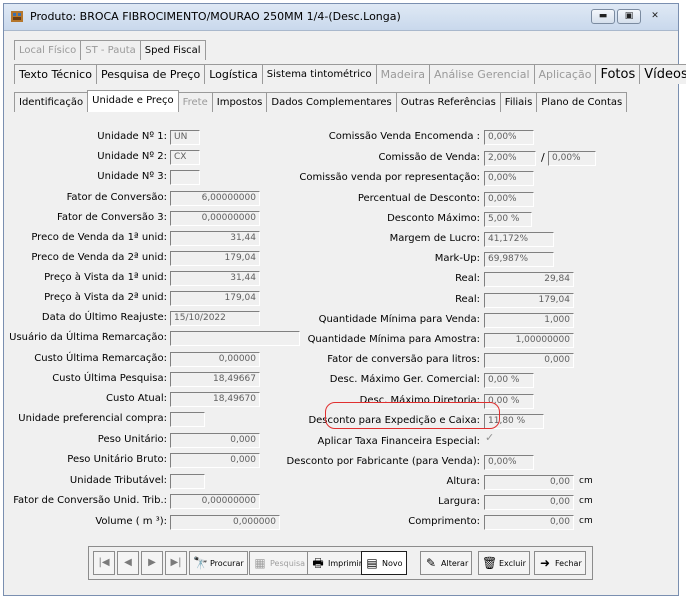 This screenshot has width=686, height=600. Describe the element at coordinates (509, 462) in the screenshot. I see `right-field-16: 0,00%` at that location.